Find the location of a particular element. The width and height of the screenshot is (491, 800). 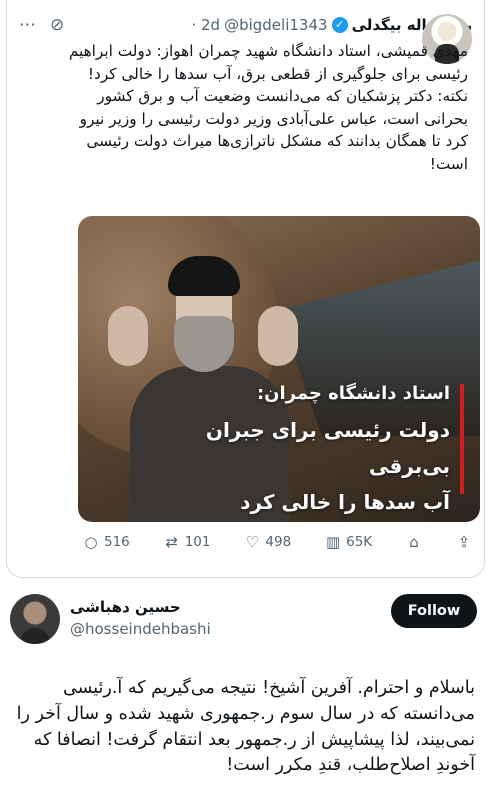

image-headline-line3: آب سدها را خالی کرد is located at coordinates (345, 502).